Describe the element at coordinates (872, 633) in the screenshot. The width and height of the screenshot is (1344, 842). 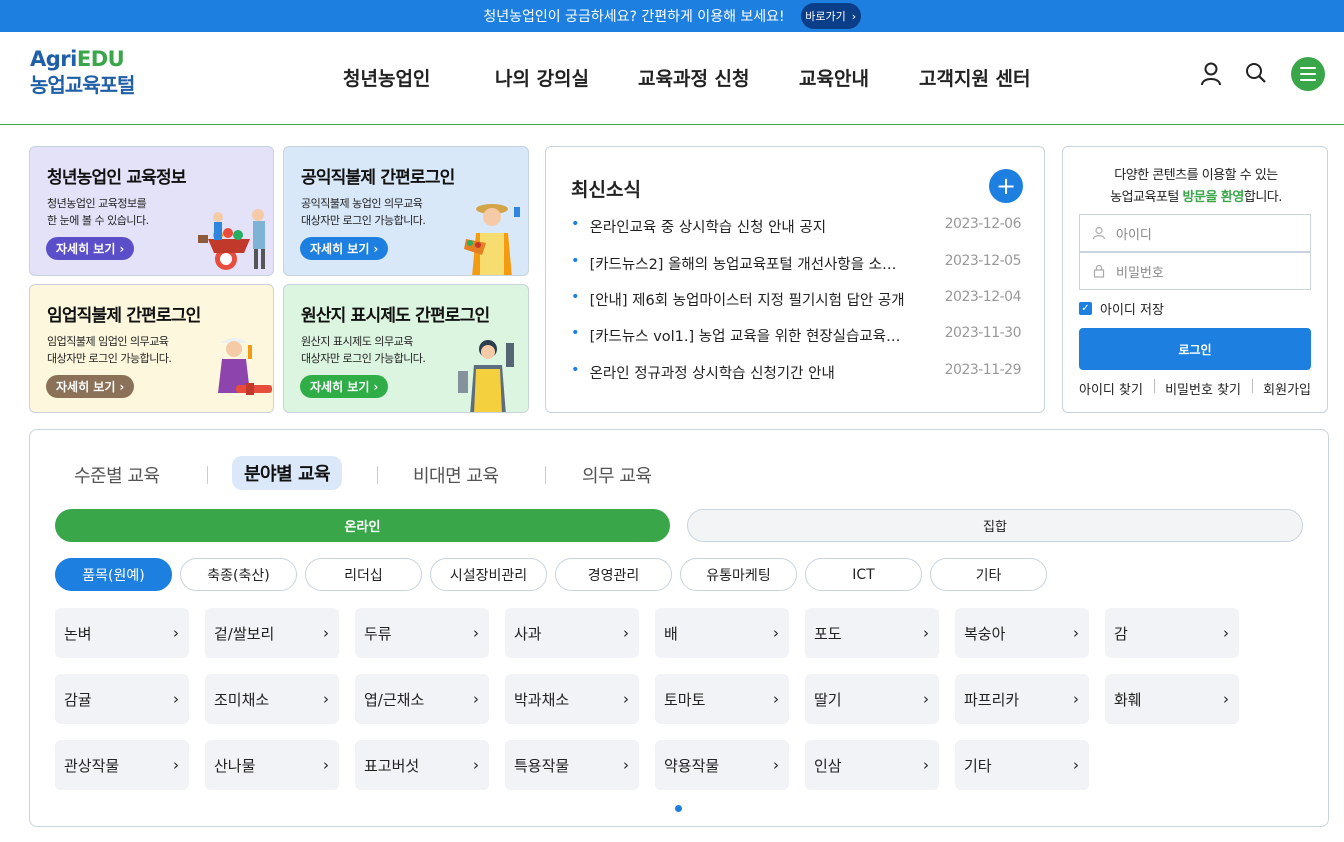
I see `crop-item: 포도 ›` at that location.